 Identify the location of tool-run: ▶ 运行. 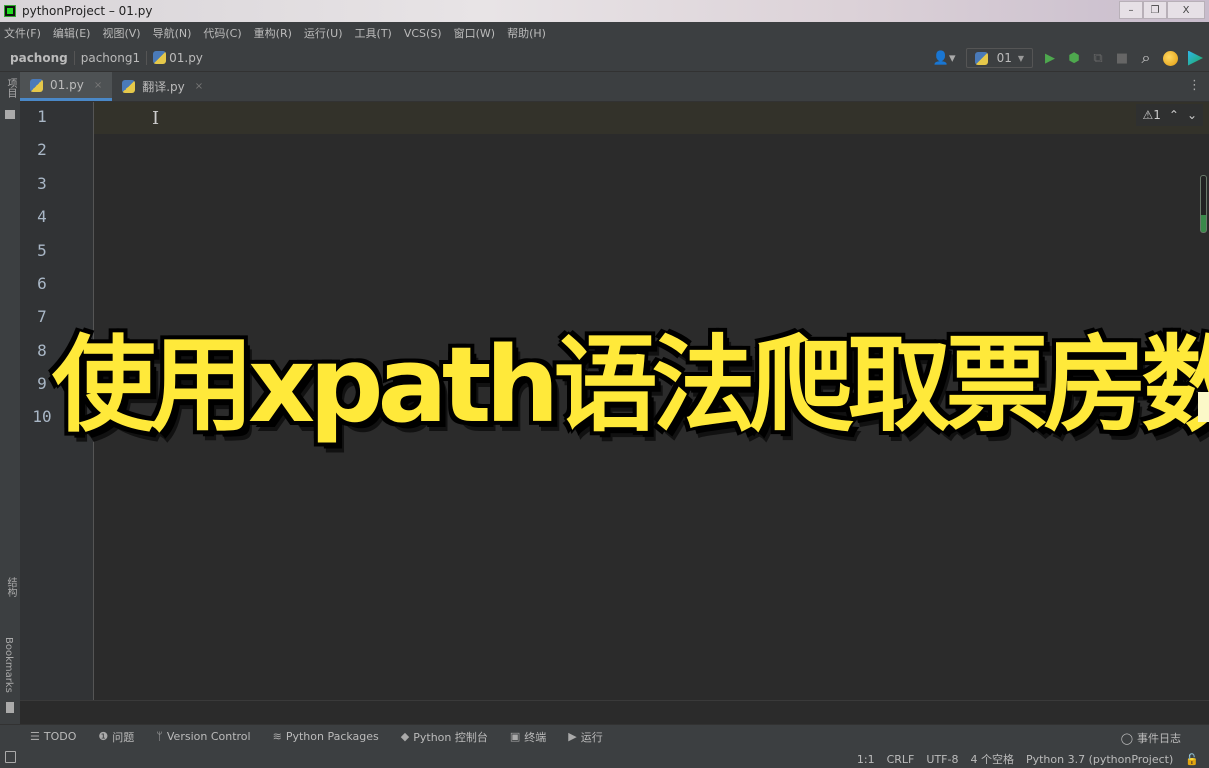
(585, 737).